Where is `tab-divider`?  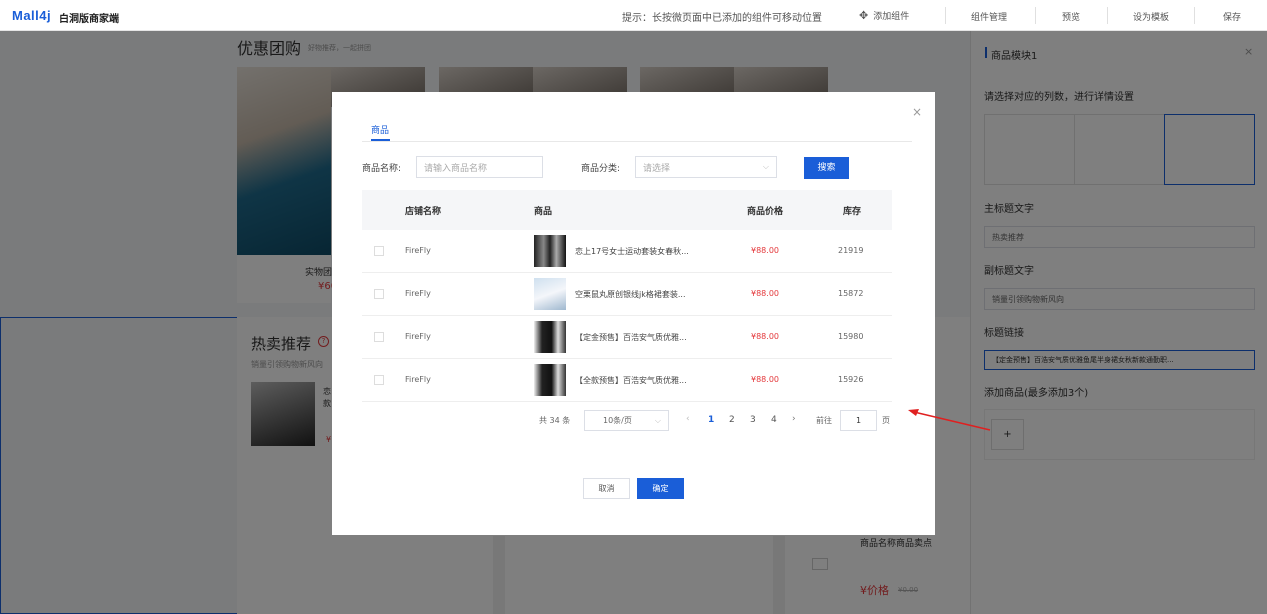
tab-divider is located at coordinates (637, 141).